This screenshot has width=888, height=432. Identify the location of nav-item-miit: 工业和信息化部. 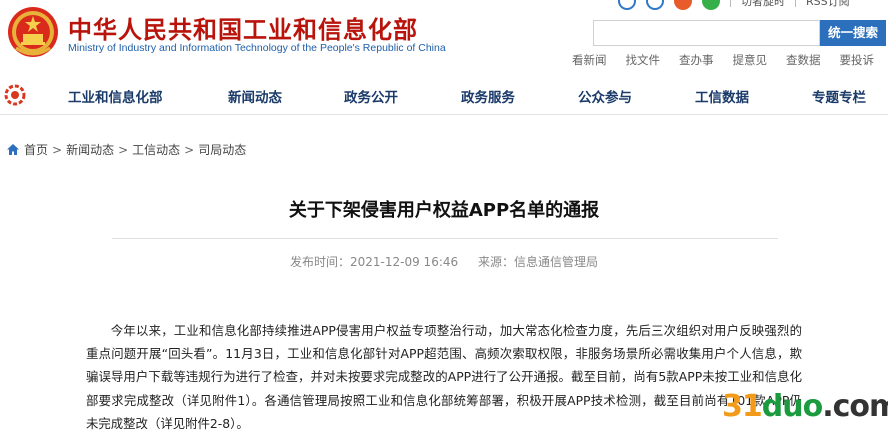
(115, 96).